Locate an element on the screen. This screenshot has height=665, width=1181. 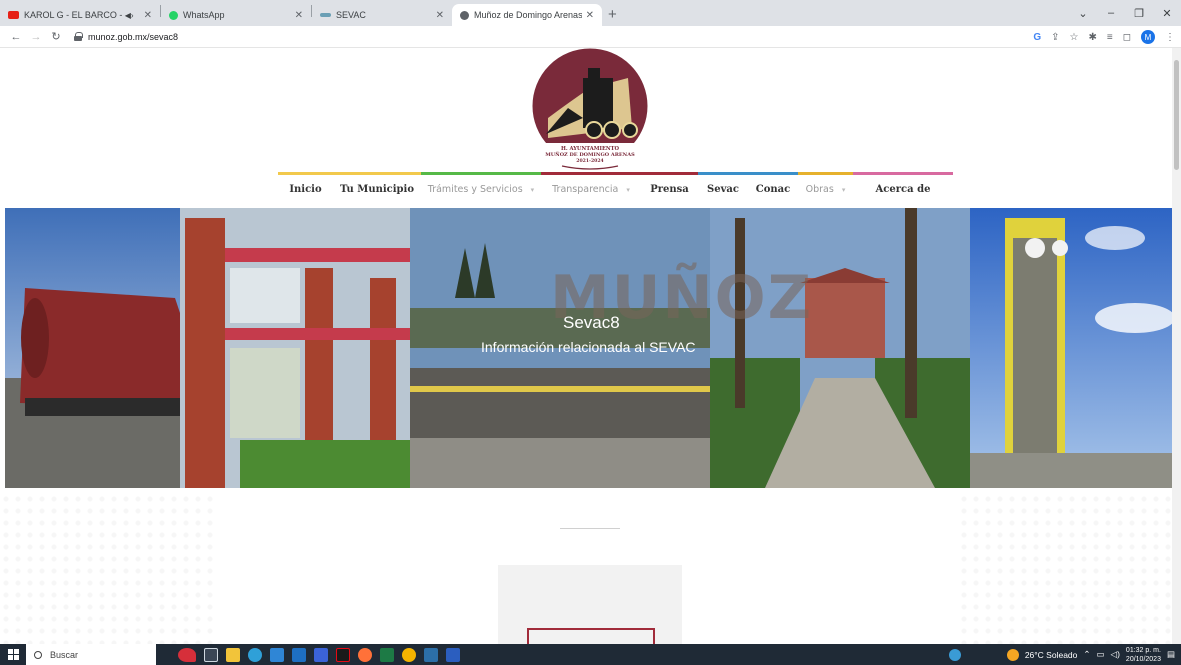
nav-transparencia: Transparencia ▾ is located at coordinates (591, 188).